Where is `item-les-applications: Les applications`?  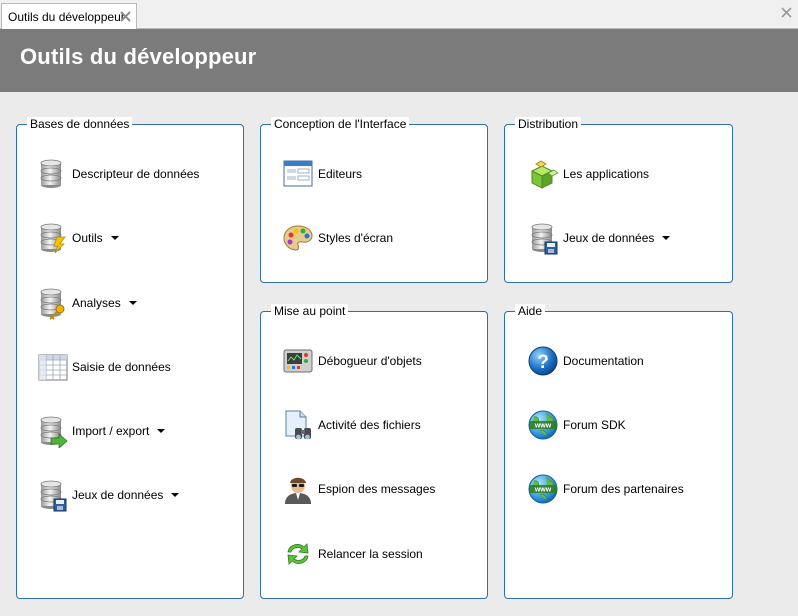 item-les-applications: Les applications is located at coordinates (587, 174).